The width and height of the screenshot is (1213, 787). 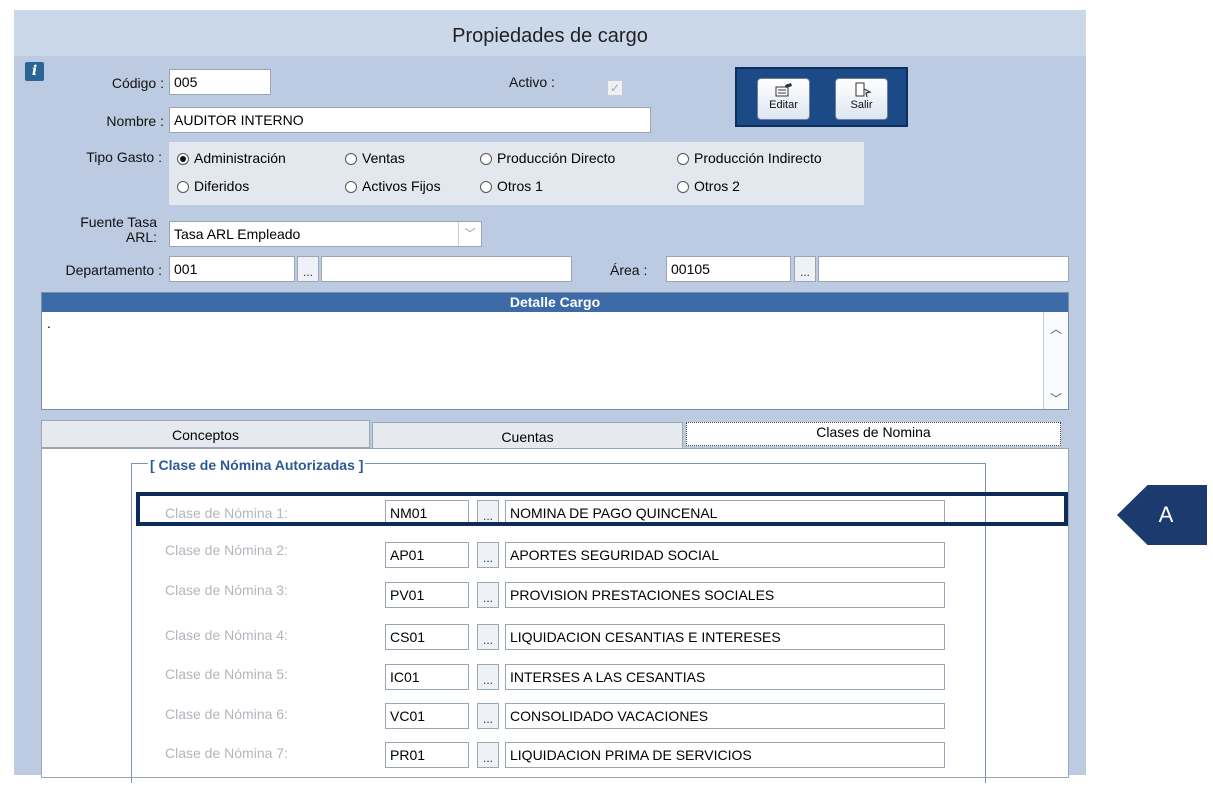 I want to click on radio-otros-2: Otros 2, so click(x=708, y=186).